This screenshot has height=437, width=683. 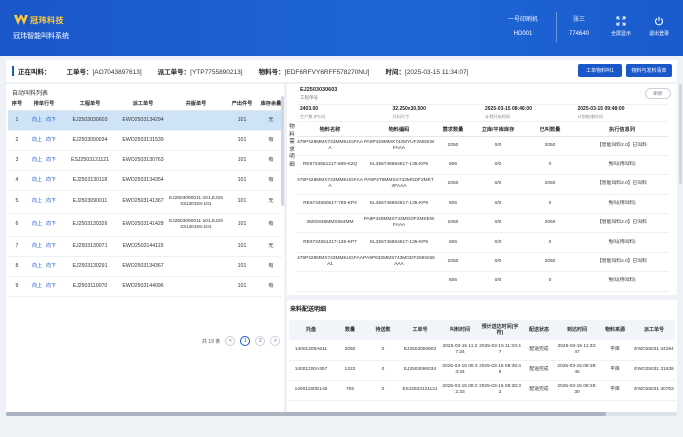 I want to click on table-row: 2 向上 向下 EJ2503090034 EWO2503131539 101 有, so click(x=145, y=140).